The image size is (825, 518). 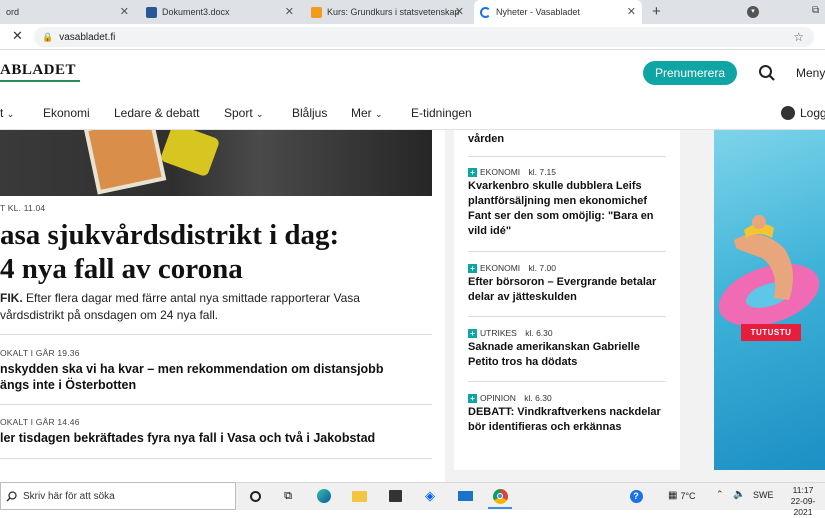 I want to click on news-category: UTRIKES, so click(x=498, y=333).